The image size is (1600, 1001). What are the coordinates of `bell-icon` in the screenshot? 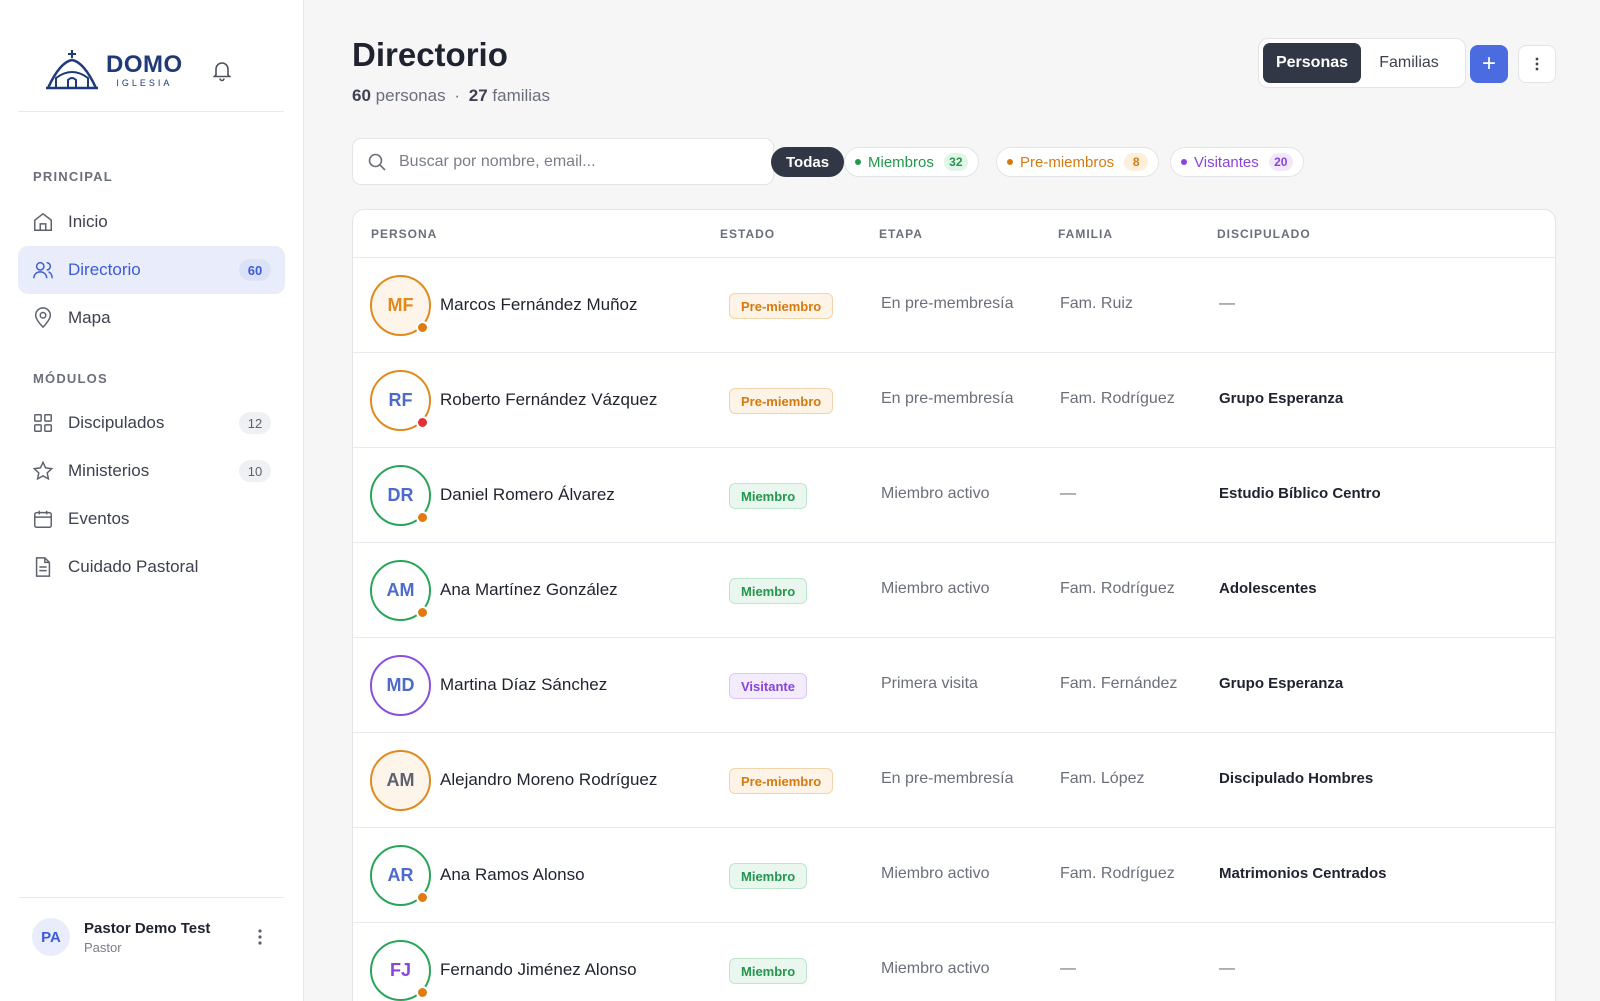 It's located at (222, 70).